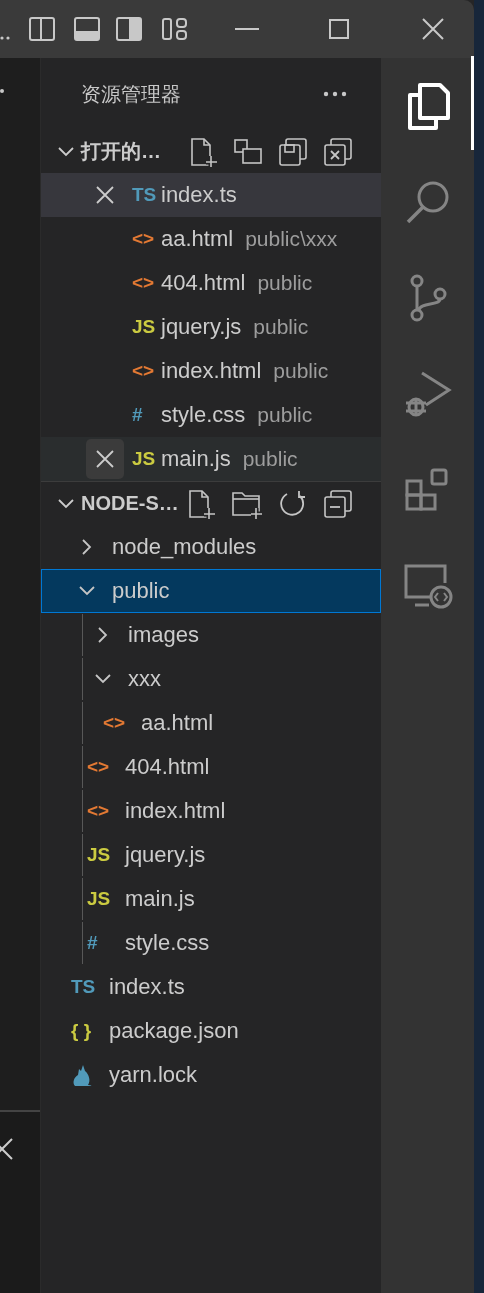  I want to click on open-editor-item: JS main.js public, so click(211, 459).